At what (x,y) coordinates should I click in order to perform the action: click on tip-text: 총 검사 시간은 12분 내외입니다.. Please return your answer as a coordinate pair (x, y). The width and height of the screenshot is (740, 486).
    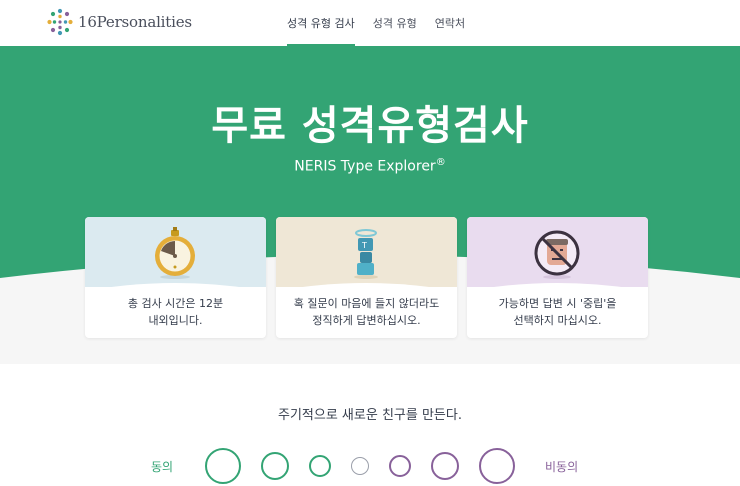
    Looking at the image, I should click on (175, 312).